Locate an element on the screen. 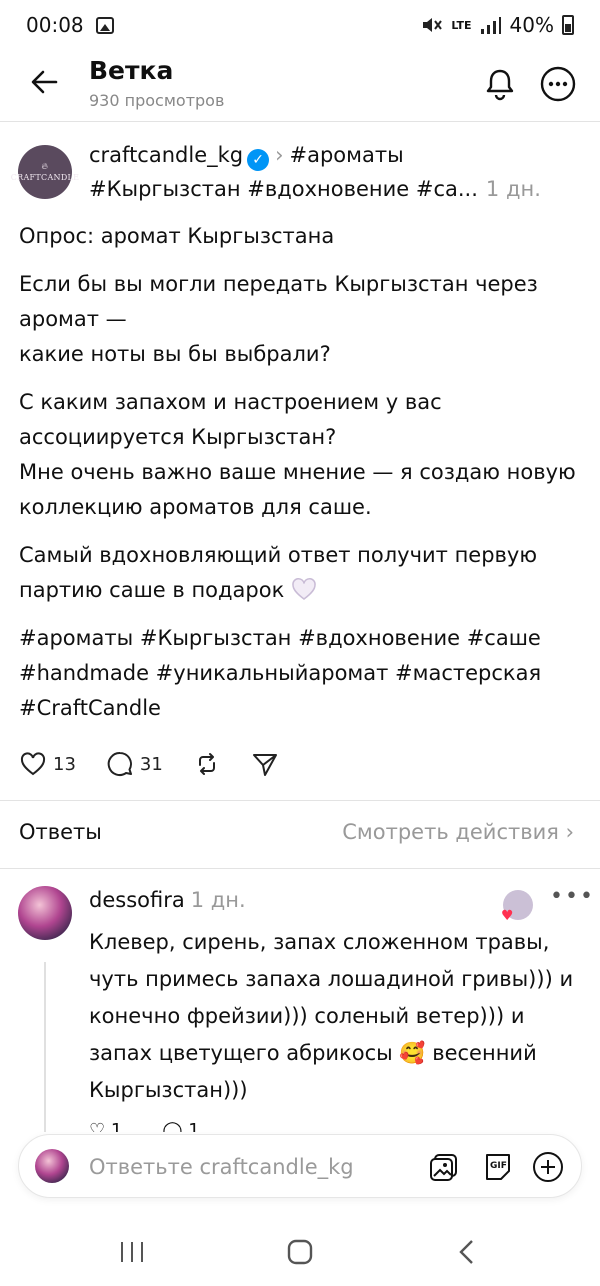  reply-comment-button: ◯ 1 is located at coordinates (180, 1126).